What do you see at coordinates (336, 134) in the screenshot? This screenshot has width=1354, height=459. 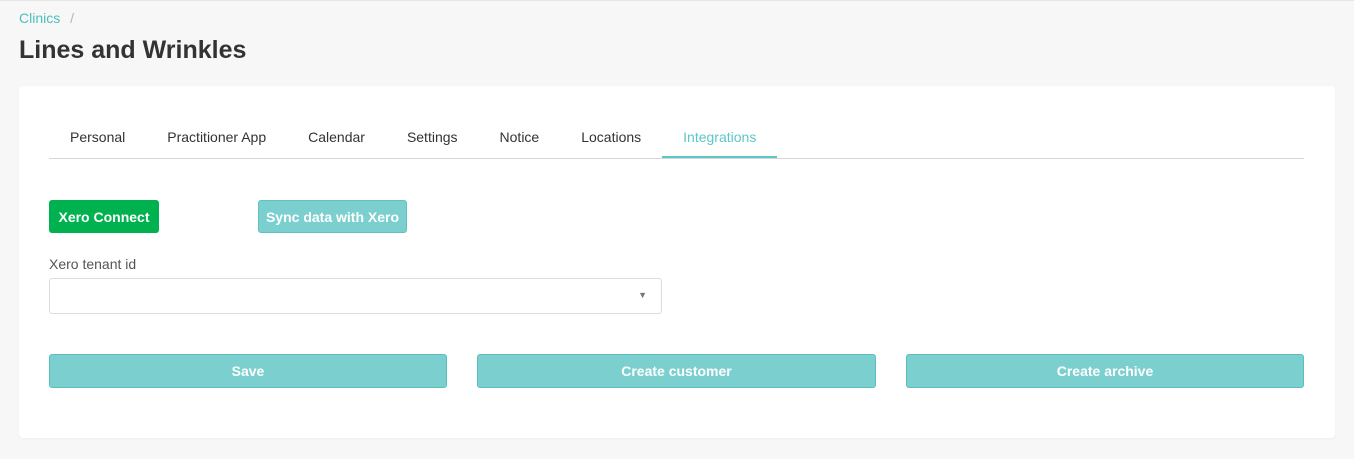 I see `tab-calendar: Calendar` at bounding box center [336, 134].